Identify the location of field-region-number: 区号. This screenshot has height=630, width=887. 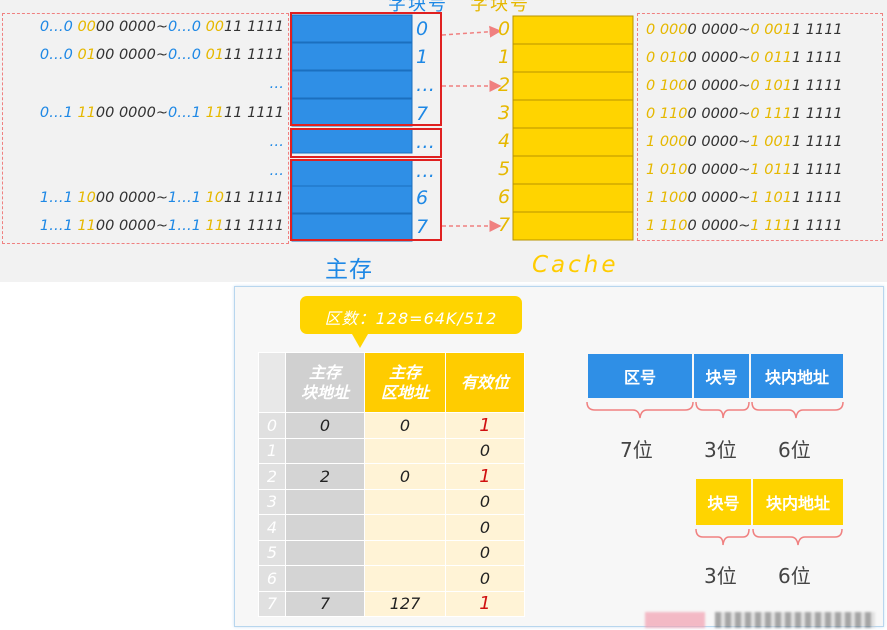
(640, 376).